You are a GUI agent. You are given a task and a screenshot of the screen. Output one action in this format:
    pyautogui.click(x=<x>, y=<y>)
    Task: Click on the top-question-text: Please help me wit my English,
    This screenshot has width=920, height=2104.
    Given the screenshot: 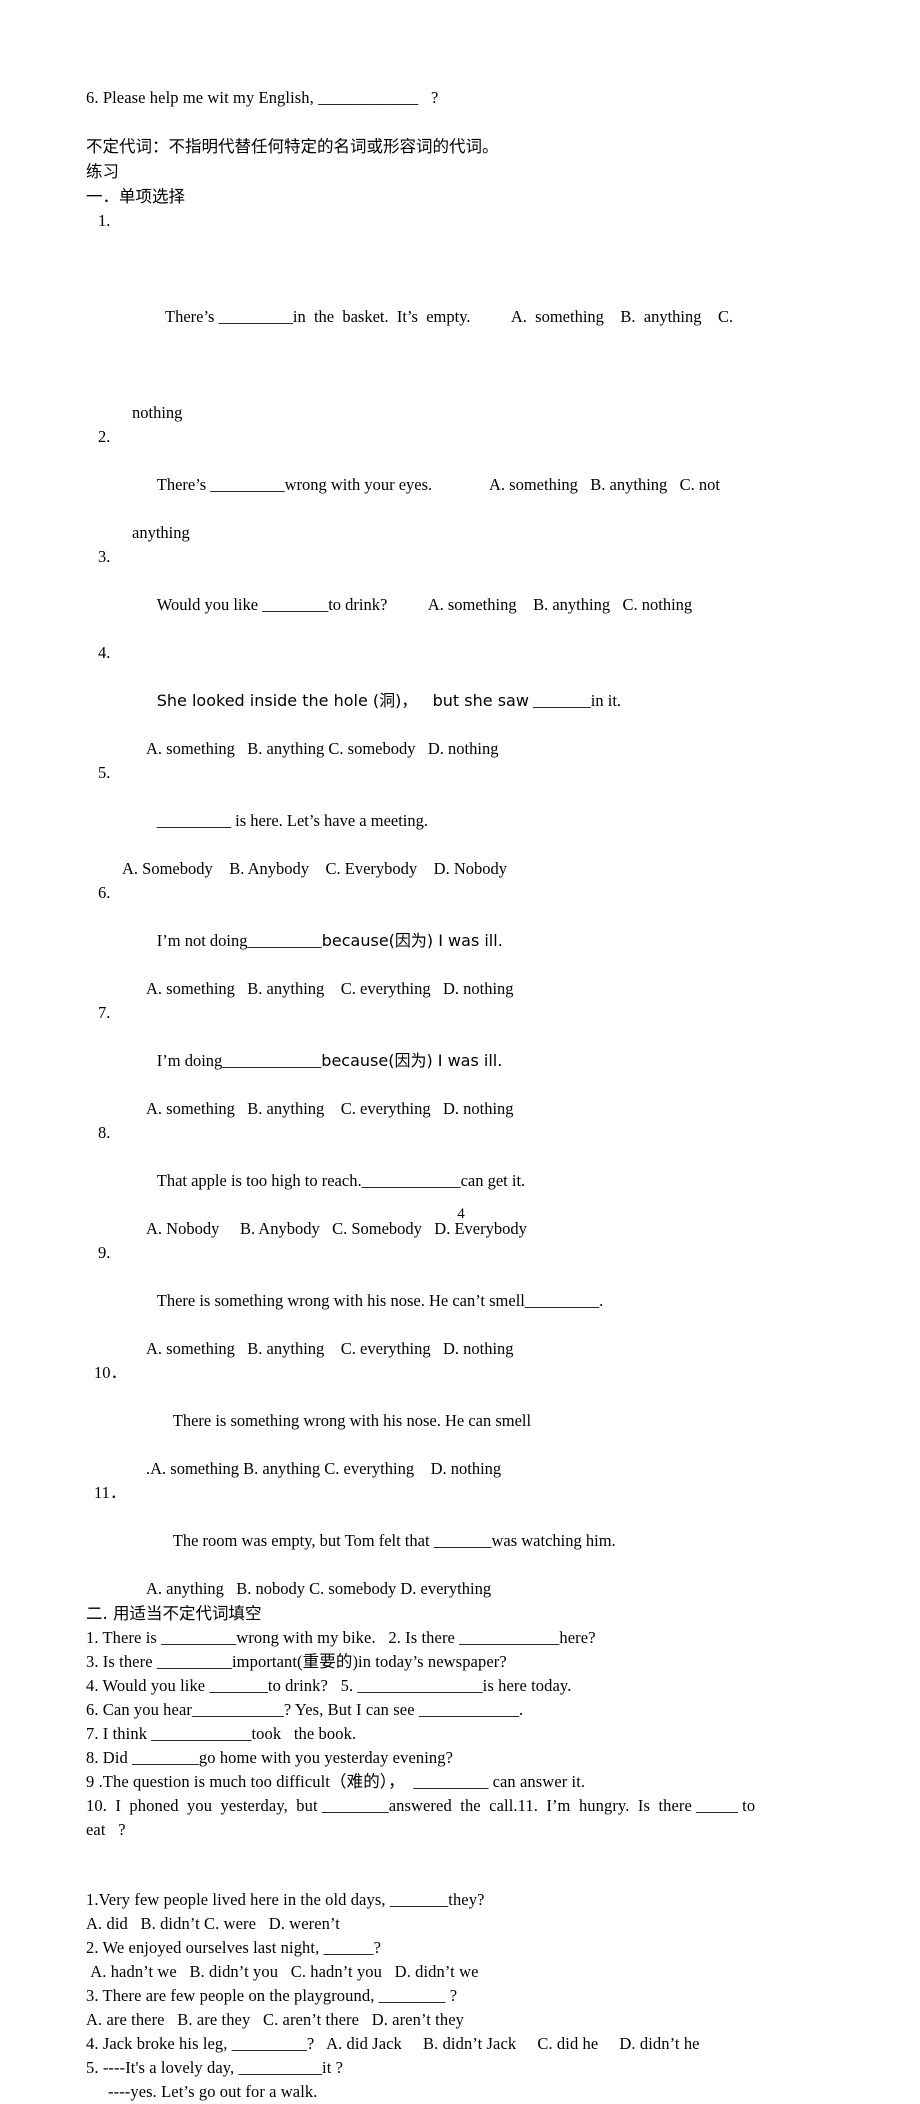 What is the action you would take?
    pyautogui.click(x=208, y=97)
    